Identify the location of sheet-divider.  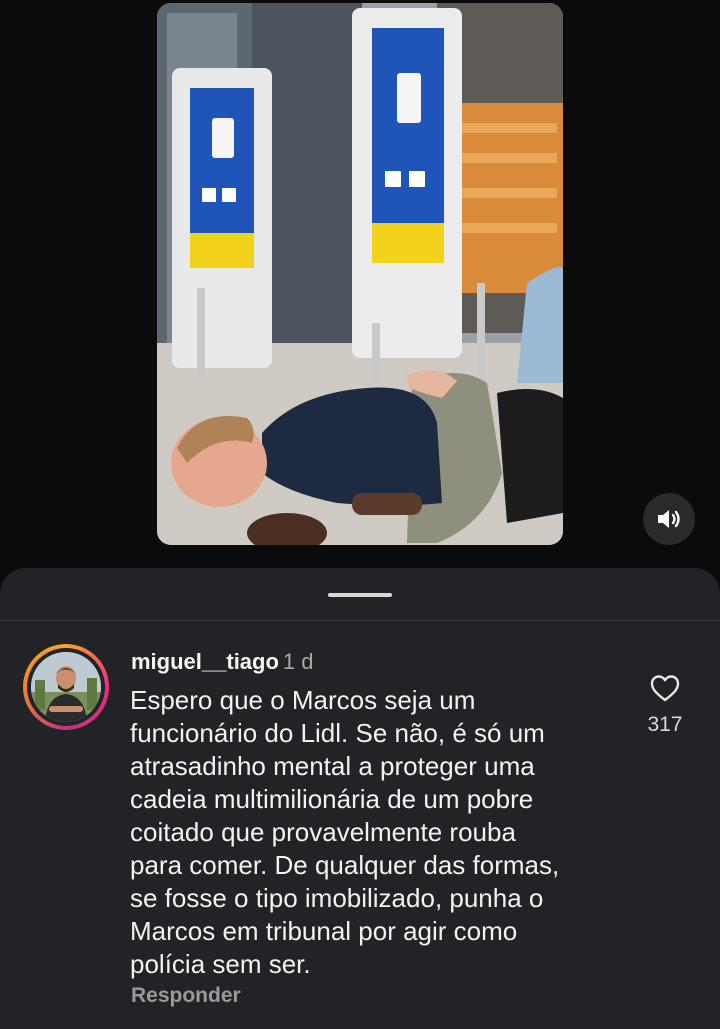
(360, 620).